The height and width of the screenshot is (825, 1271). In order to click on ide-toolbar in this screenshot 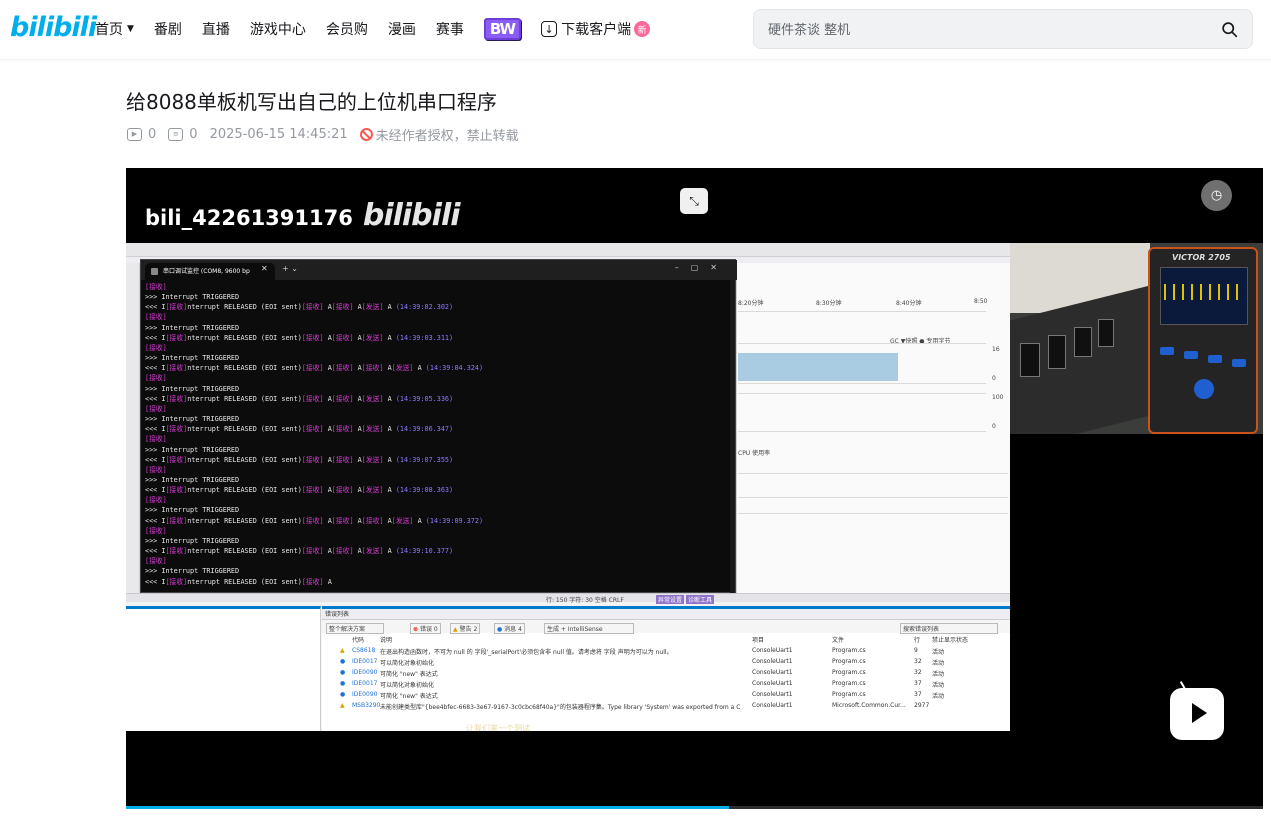, I will do `click(568, 250)`.